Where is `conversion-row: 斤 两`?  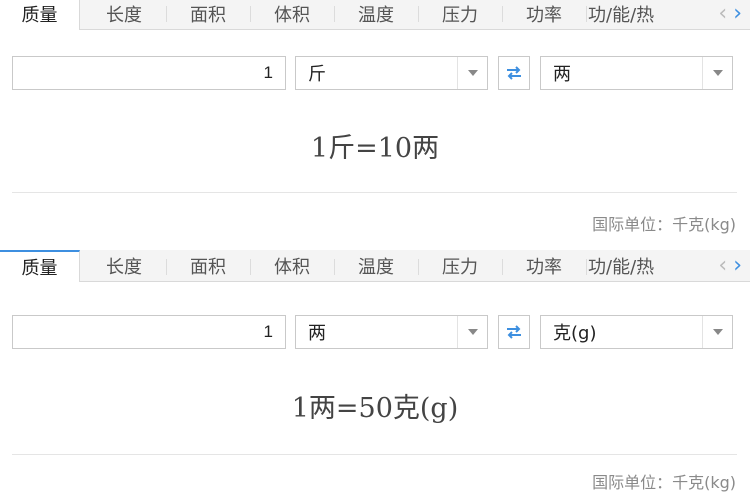 conversion-row: 斤 两 is located at coordinates (374, 73).